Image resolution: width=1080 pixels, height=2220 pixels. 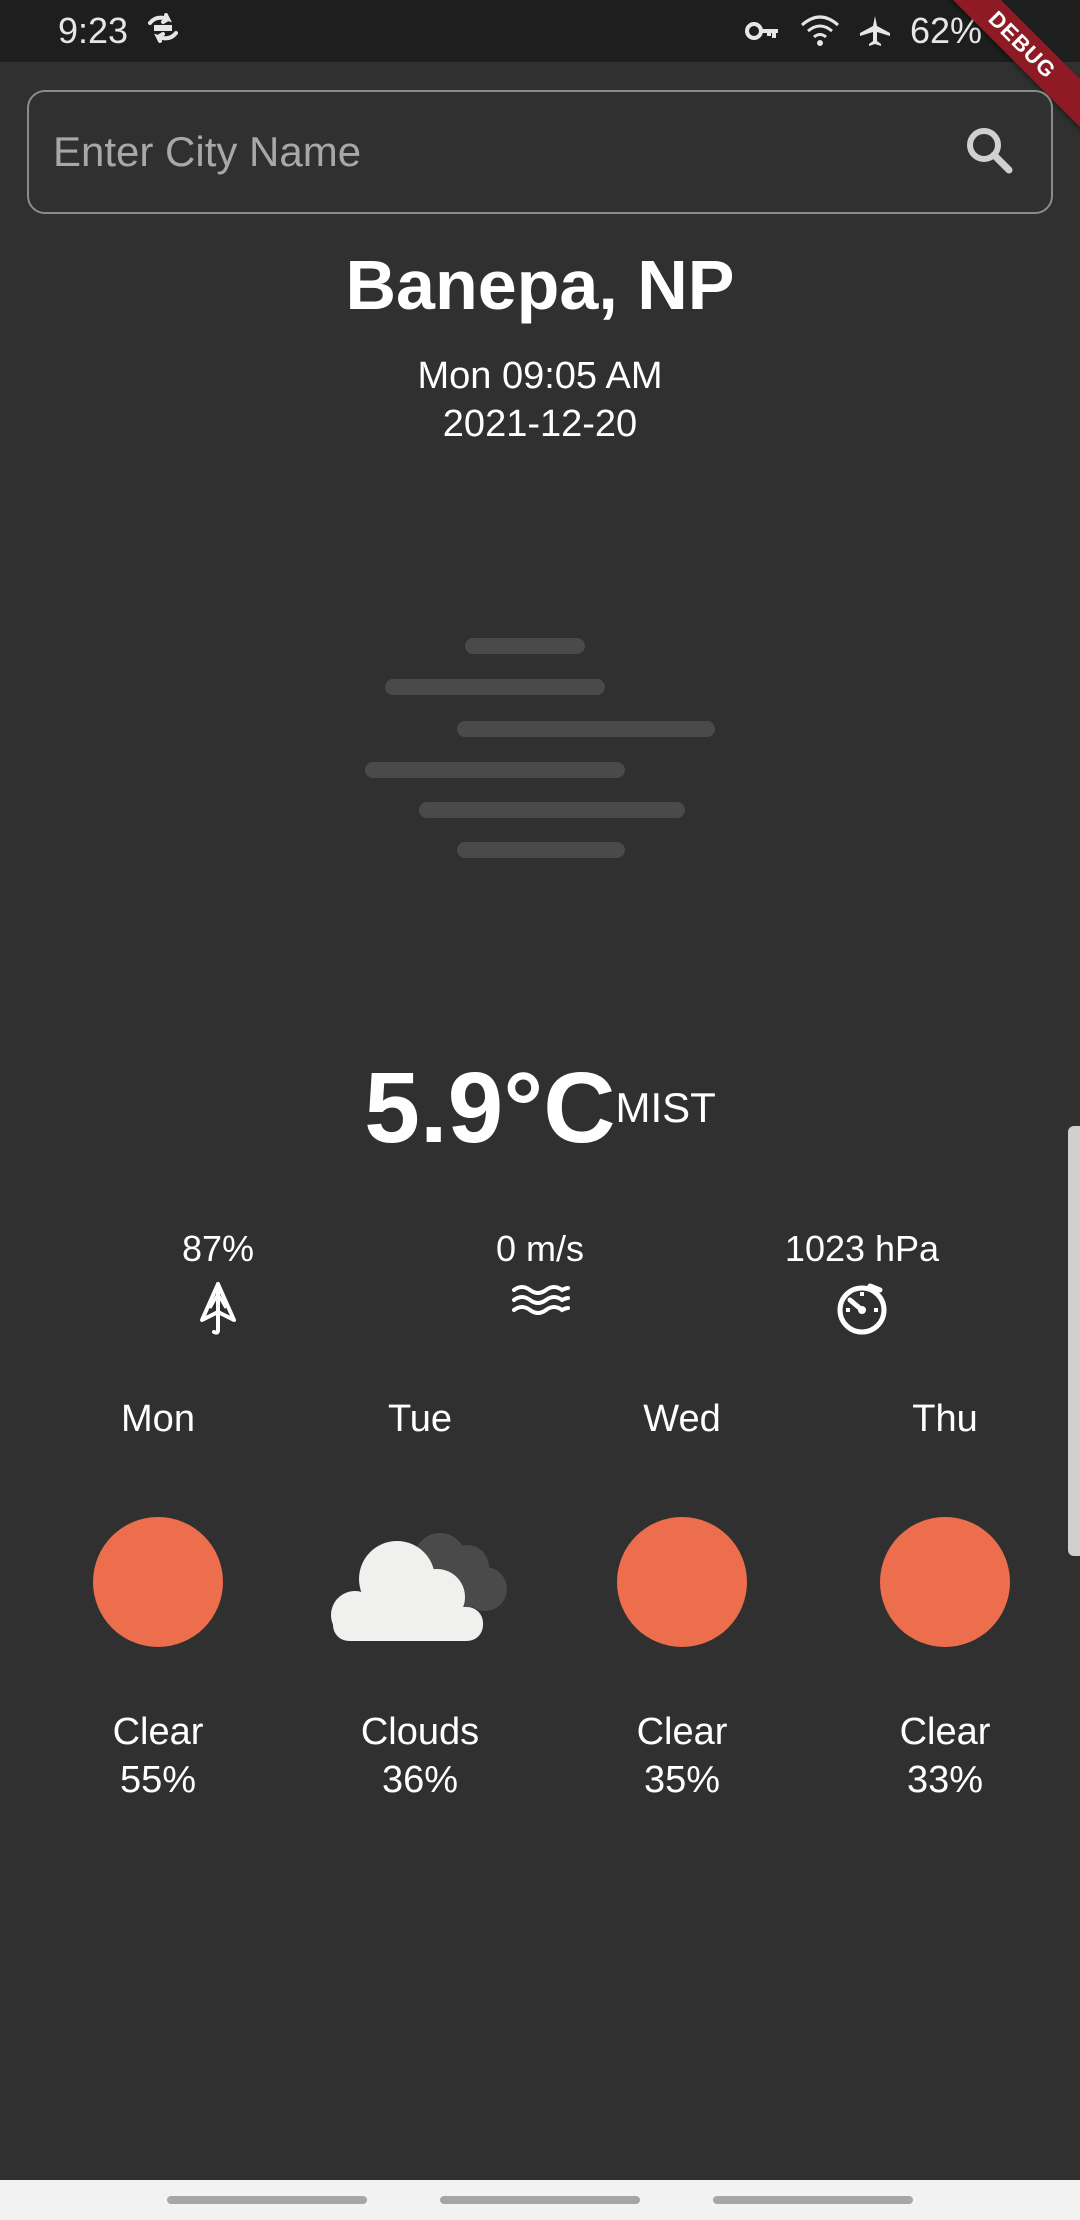 I want to click on pressure-gauge-icon, so click(x=862, y=1308).